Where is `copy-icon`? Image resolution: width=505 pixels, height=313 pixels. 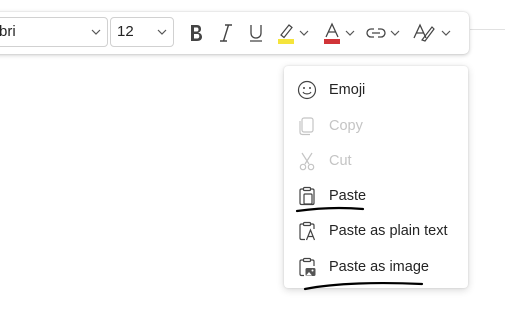
copy-icon is located at coordinates (306, 126).